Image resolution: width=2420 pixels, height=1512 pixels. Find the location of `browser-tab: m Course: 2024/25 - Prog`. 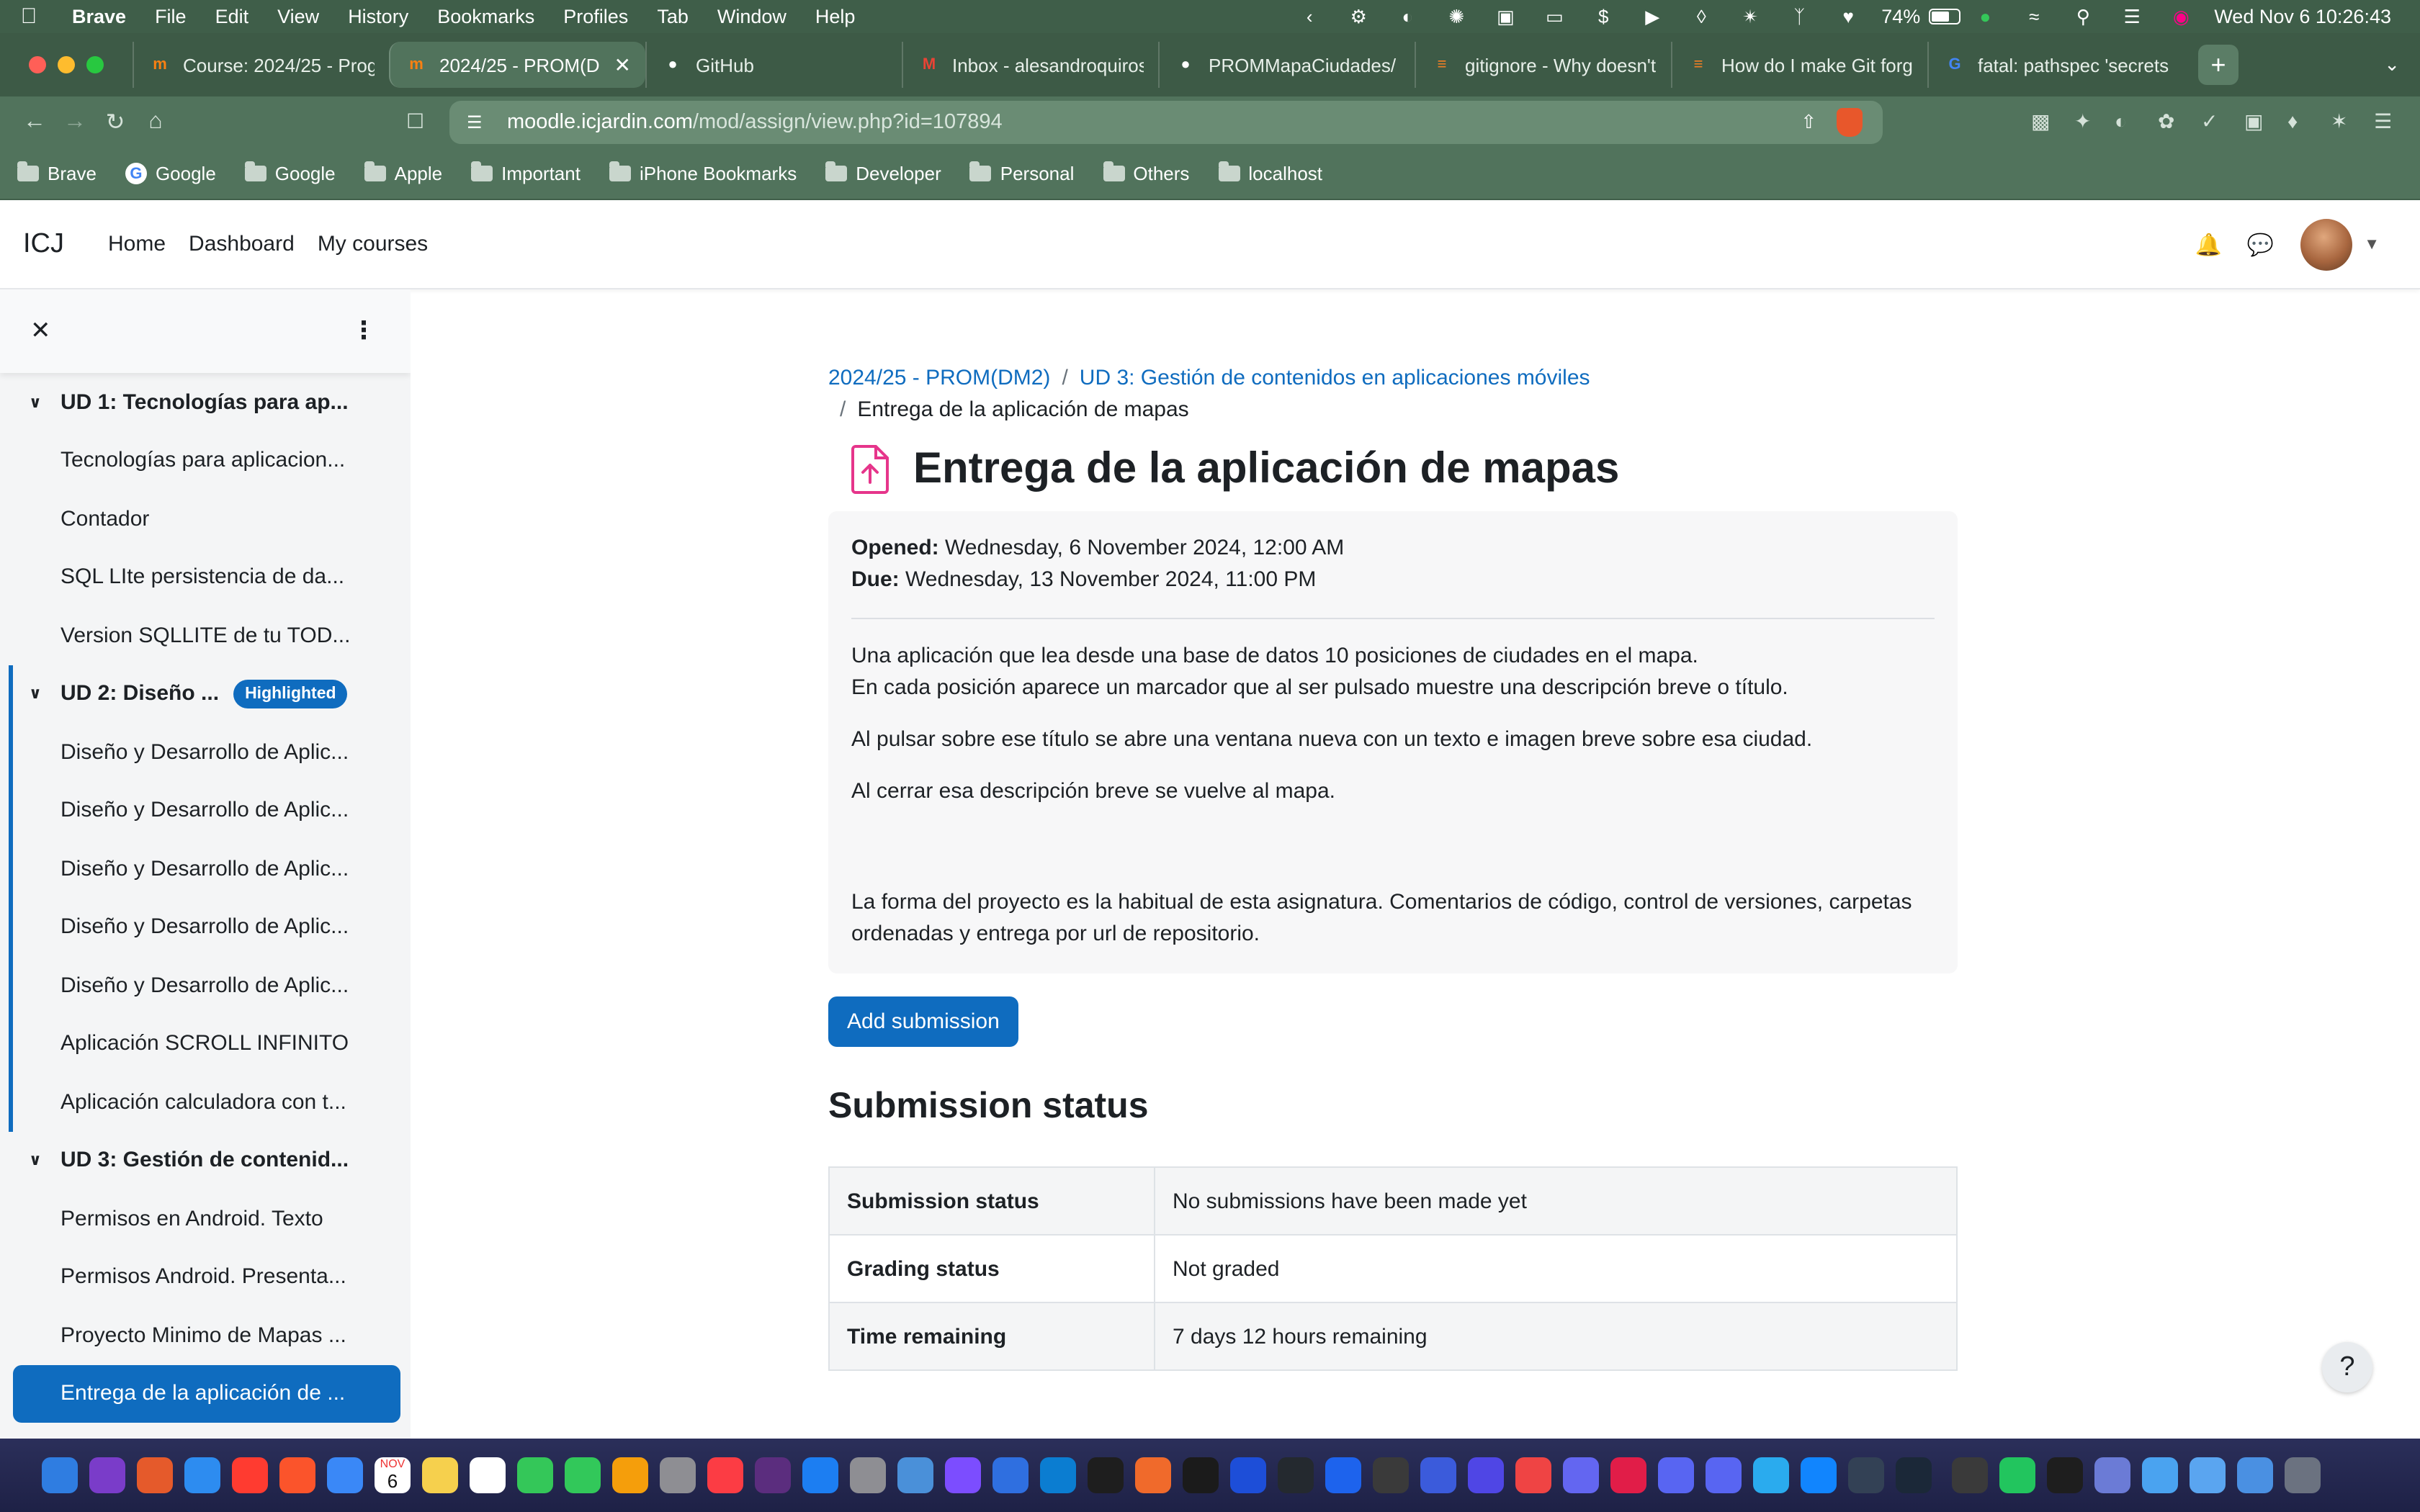

browser-tab: m Course: 2024/25 - Prog is located at coordinates (261, 65).